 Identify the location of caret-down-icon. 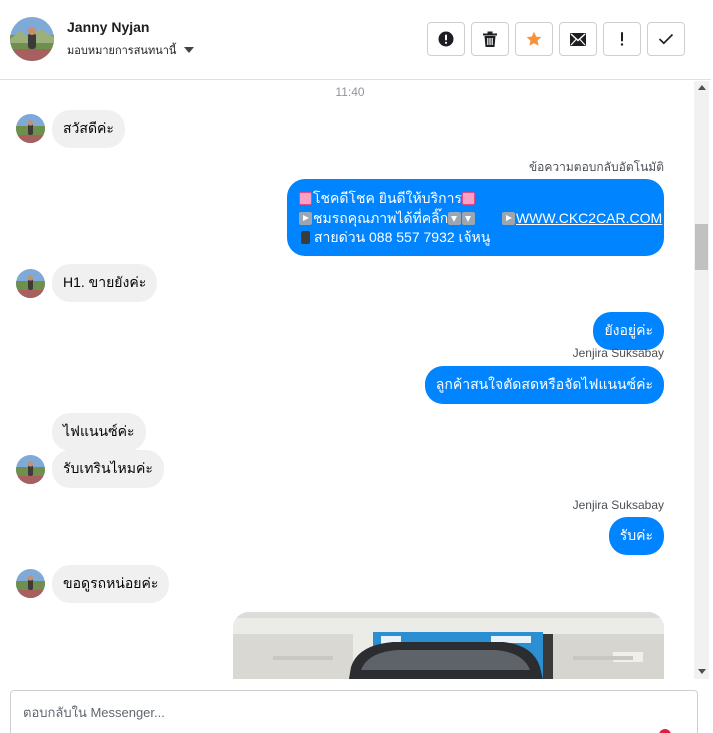
(189, 50).